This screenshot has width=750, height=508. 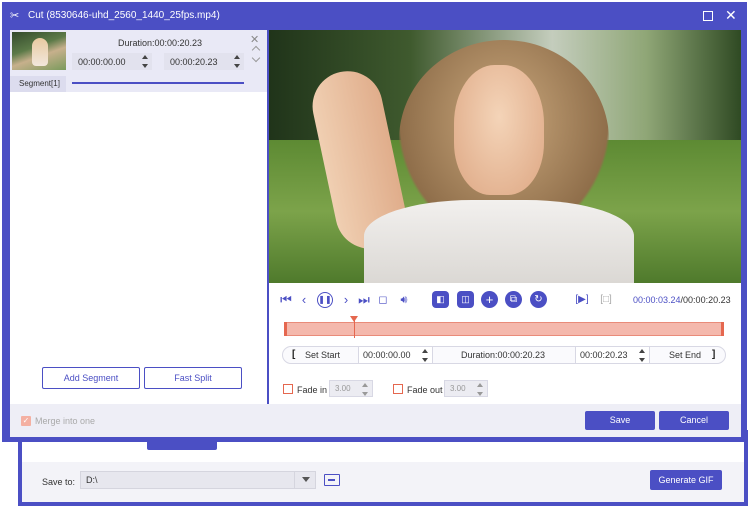 I want to click on stop-icon: ◻, so click(x=383, y=300).